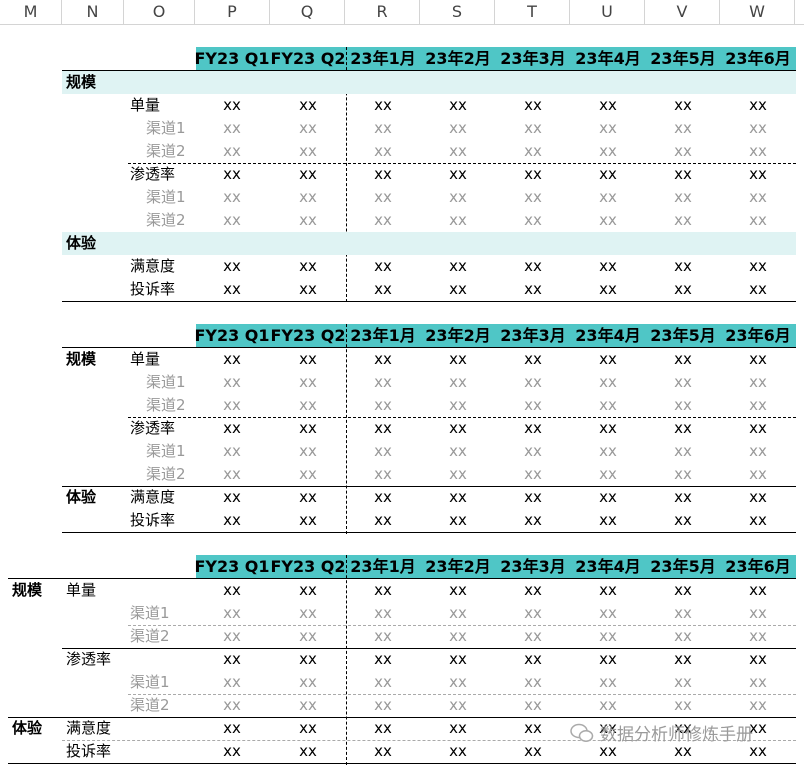 The height and width of the screenshot is (768, 804). Describe the element at coordinates (232, 12) in the screenshot. I see `column-letter-p: P` at that location.